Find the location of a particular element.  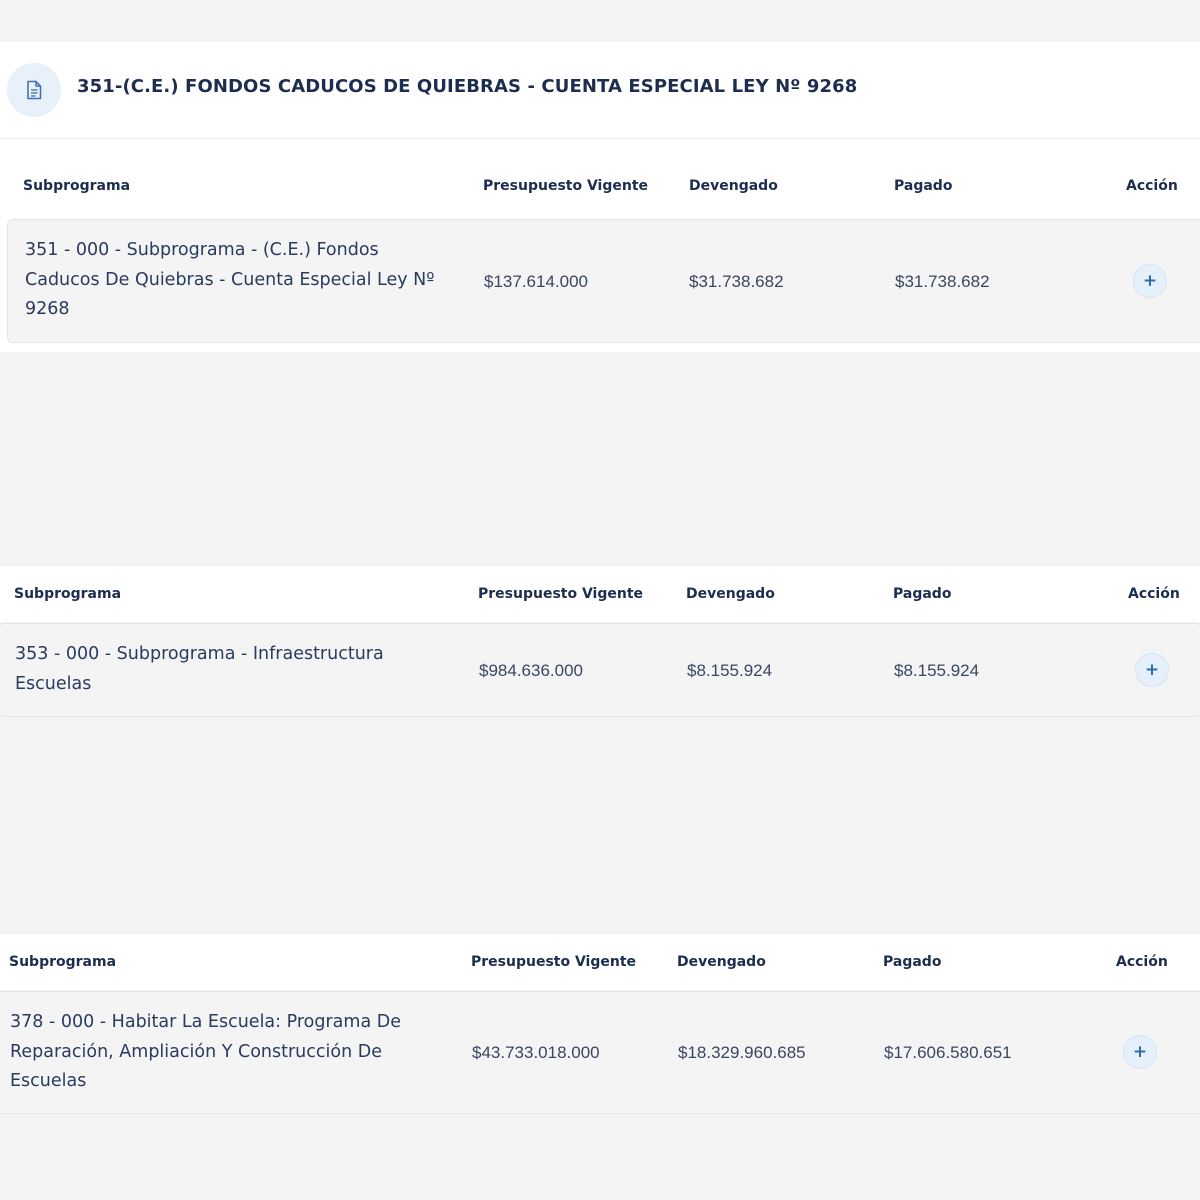

presupuesto-cell: $984.636.000 is located at coordinates (531, 670).